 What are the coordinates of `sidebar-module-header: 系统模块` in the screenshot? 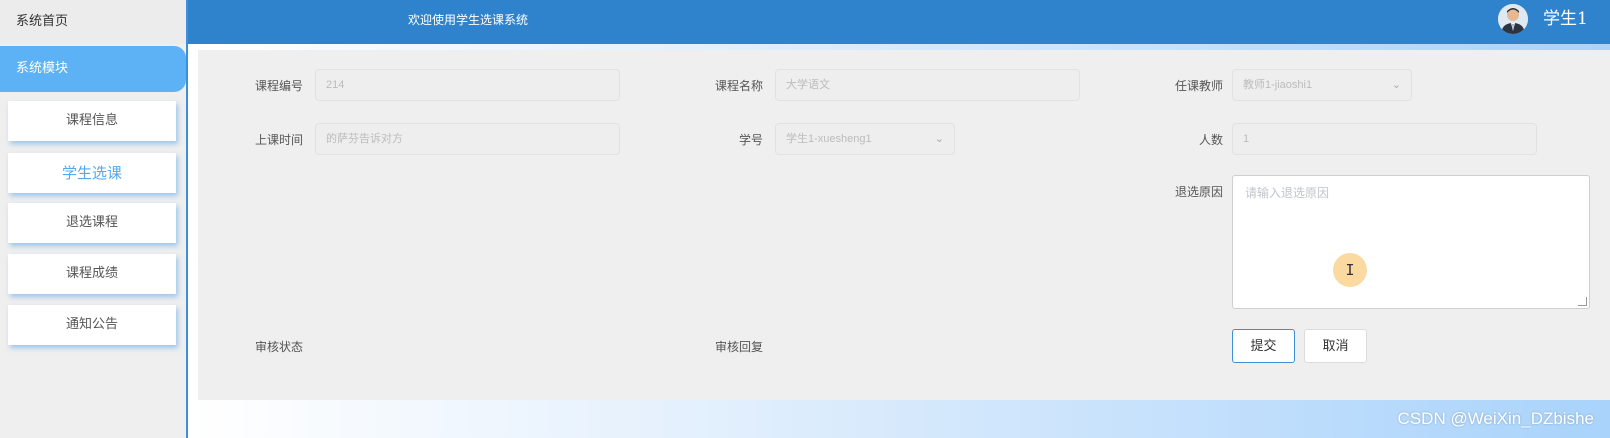 It's located at (93, 69).